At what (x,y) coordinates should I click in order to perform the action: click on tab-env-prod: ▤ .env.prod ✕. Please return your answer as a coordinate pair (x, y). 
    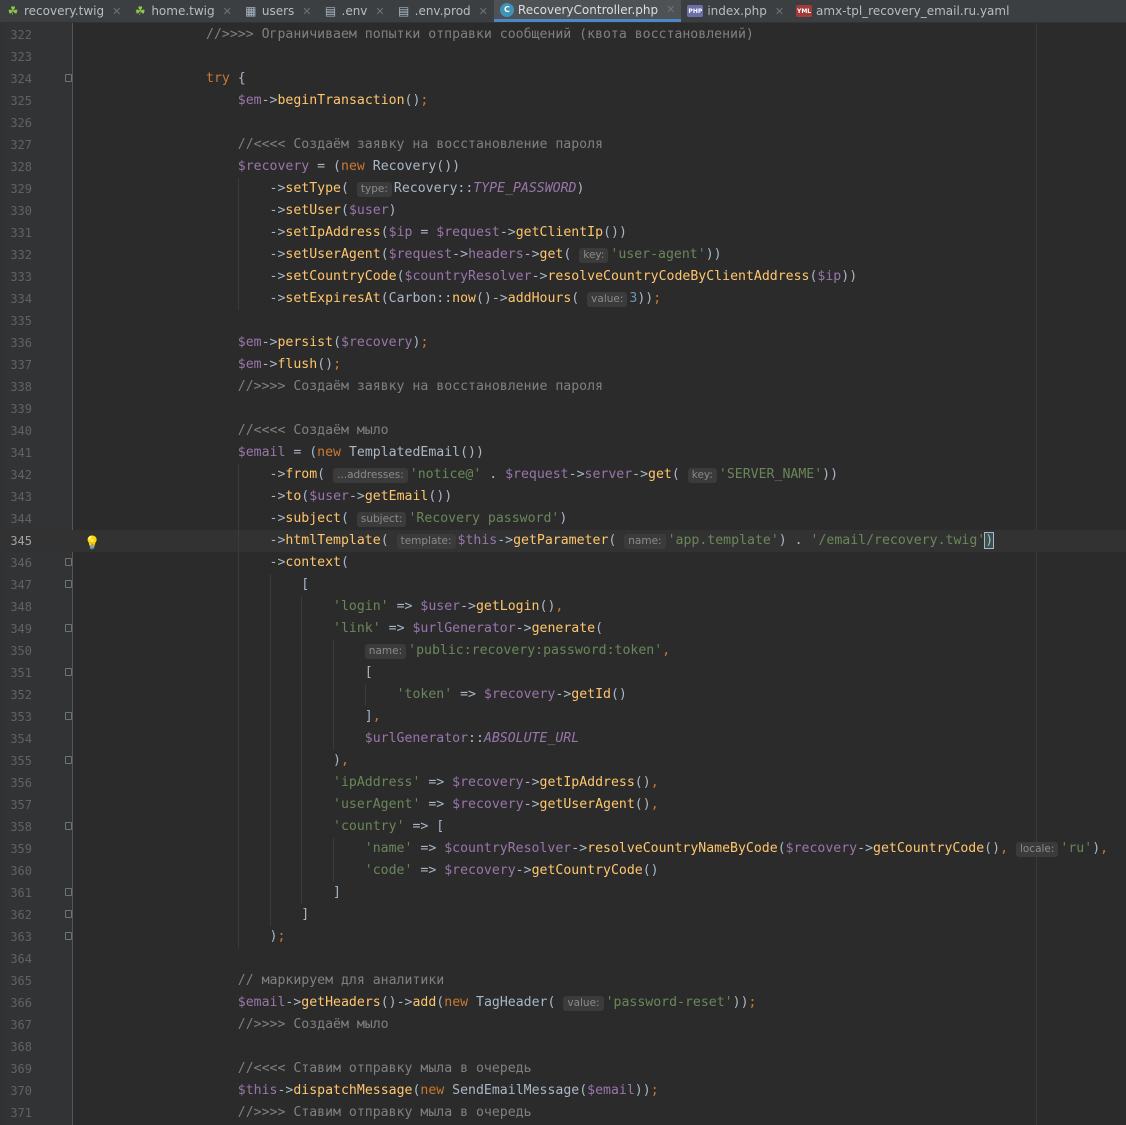
    Looking at the image, I should click on (442, 11).